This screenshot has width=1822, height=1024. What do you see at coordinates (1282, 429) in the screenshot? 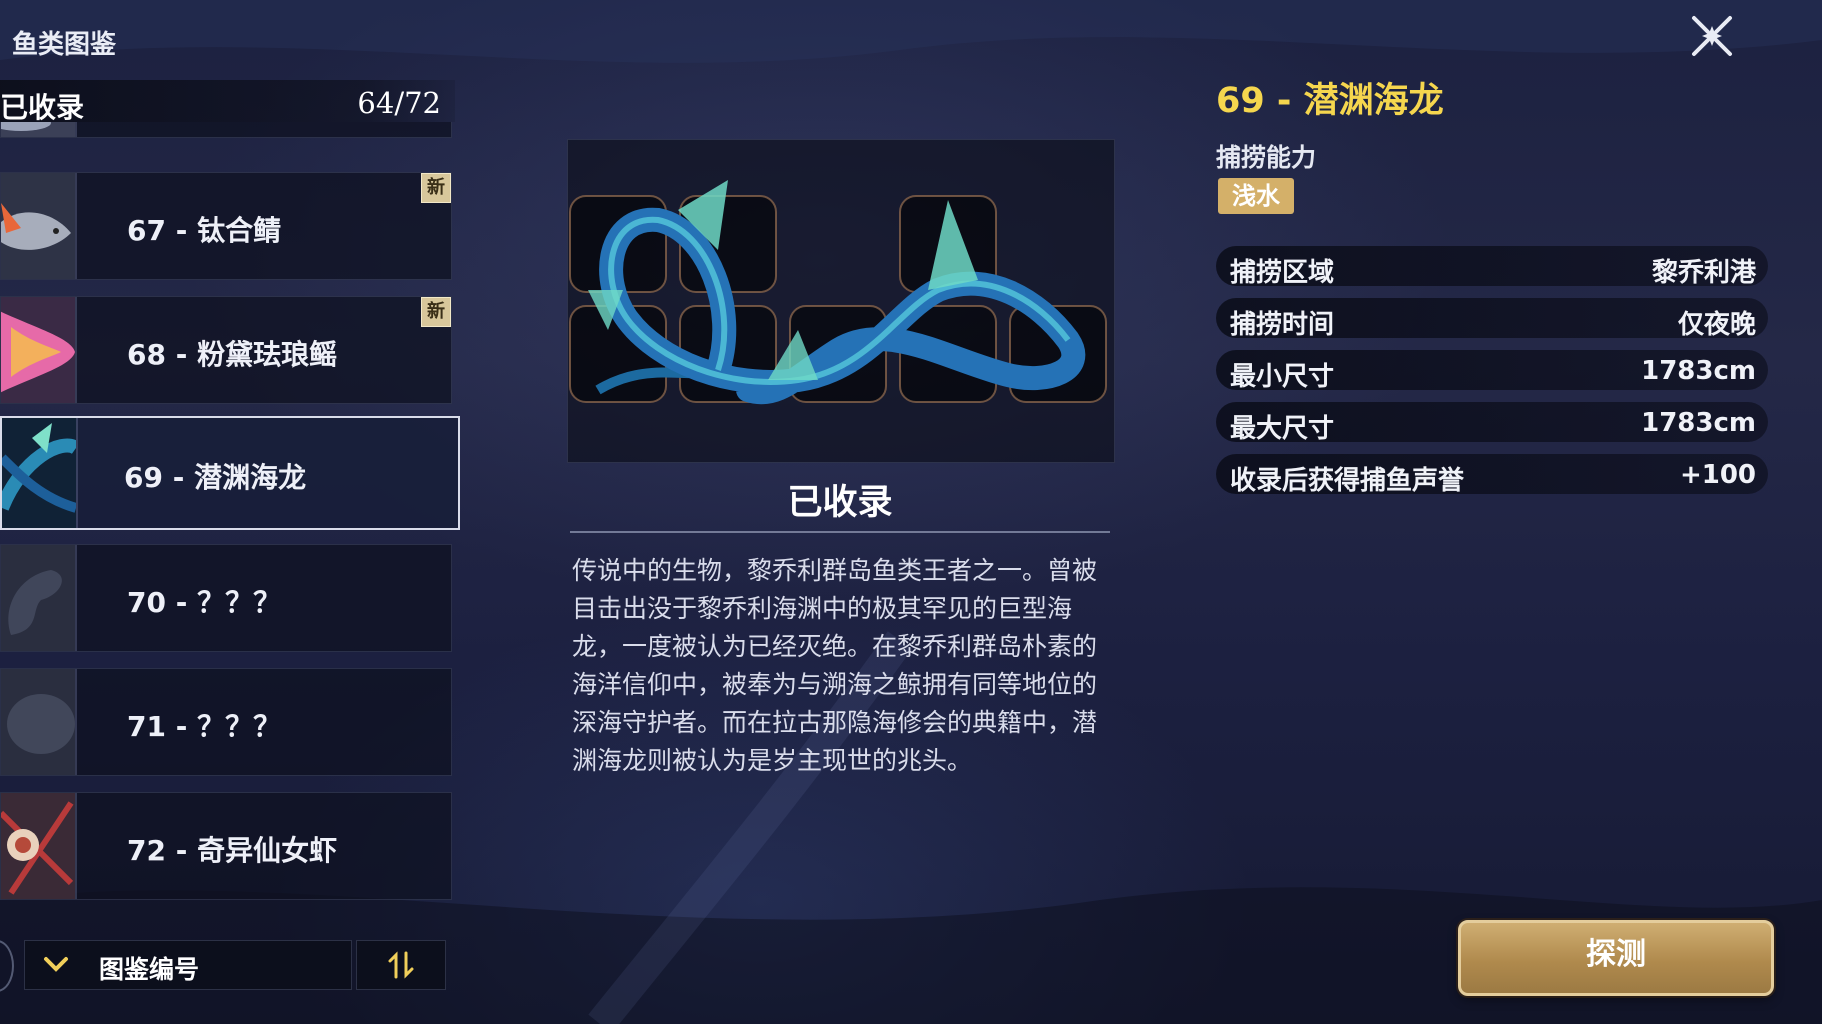
I see `stat-name: 最大尺寸` at bounding box center [1282, 429].